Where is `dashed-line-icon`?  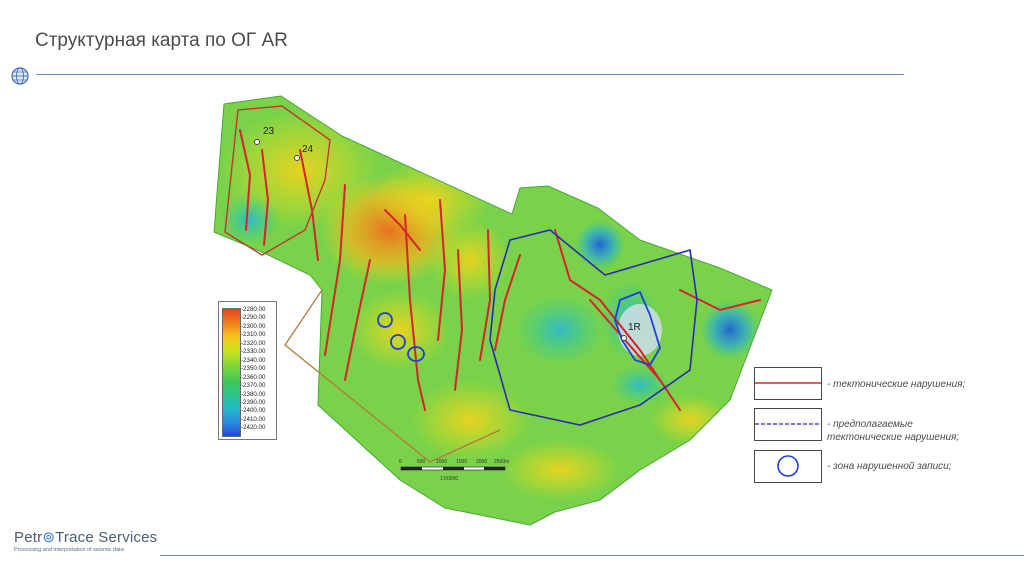
dashed-line-icon is located at coordinates (788, 424).